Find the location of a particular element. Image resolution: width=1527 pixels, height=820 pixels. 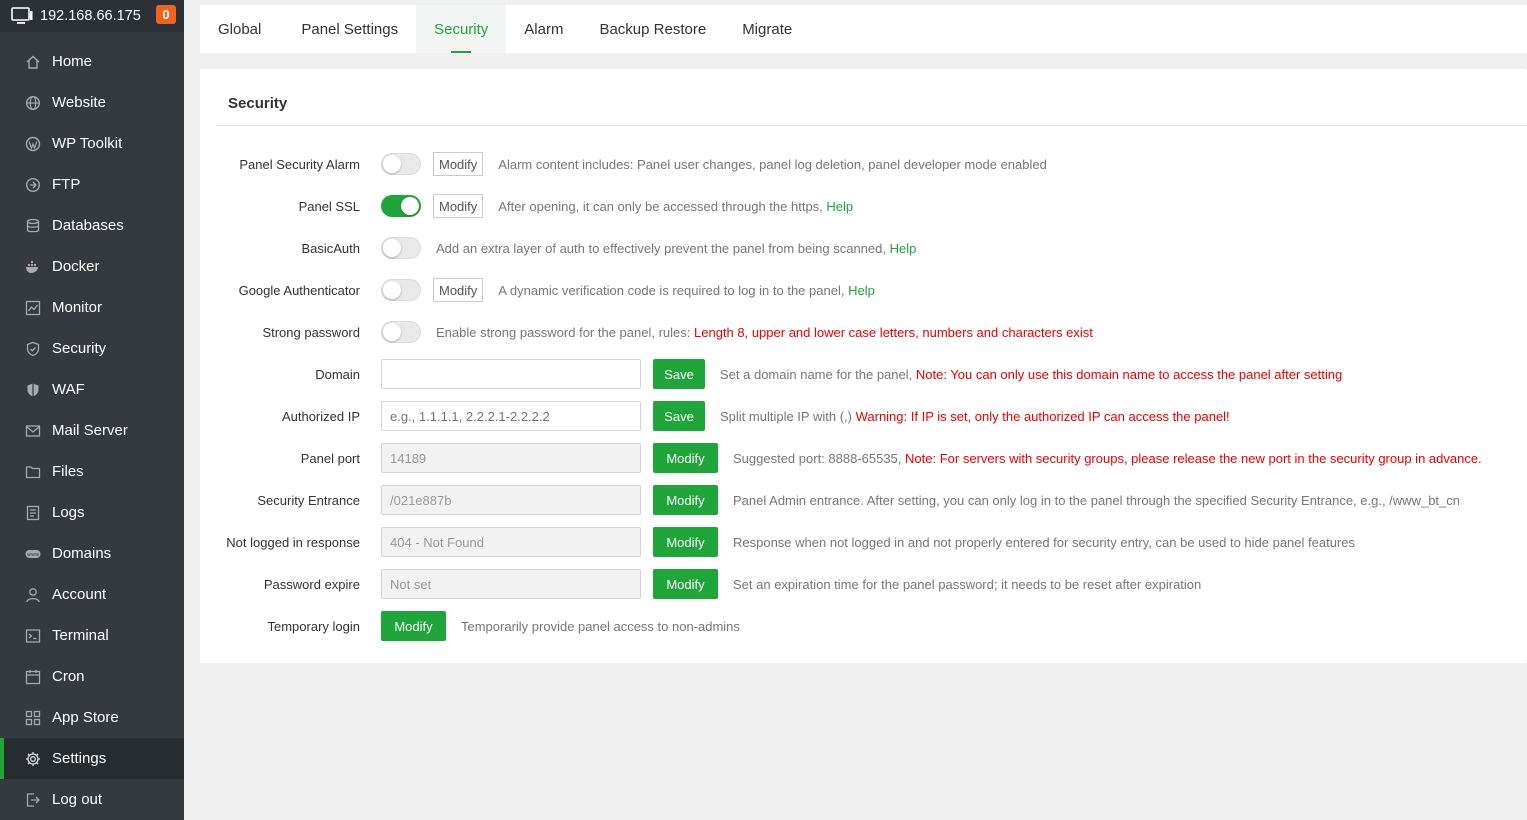

google-auth-help-link: Help is located at coordinates (861, 290).